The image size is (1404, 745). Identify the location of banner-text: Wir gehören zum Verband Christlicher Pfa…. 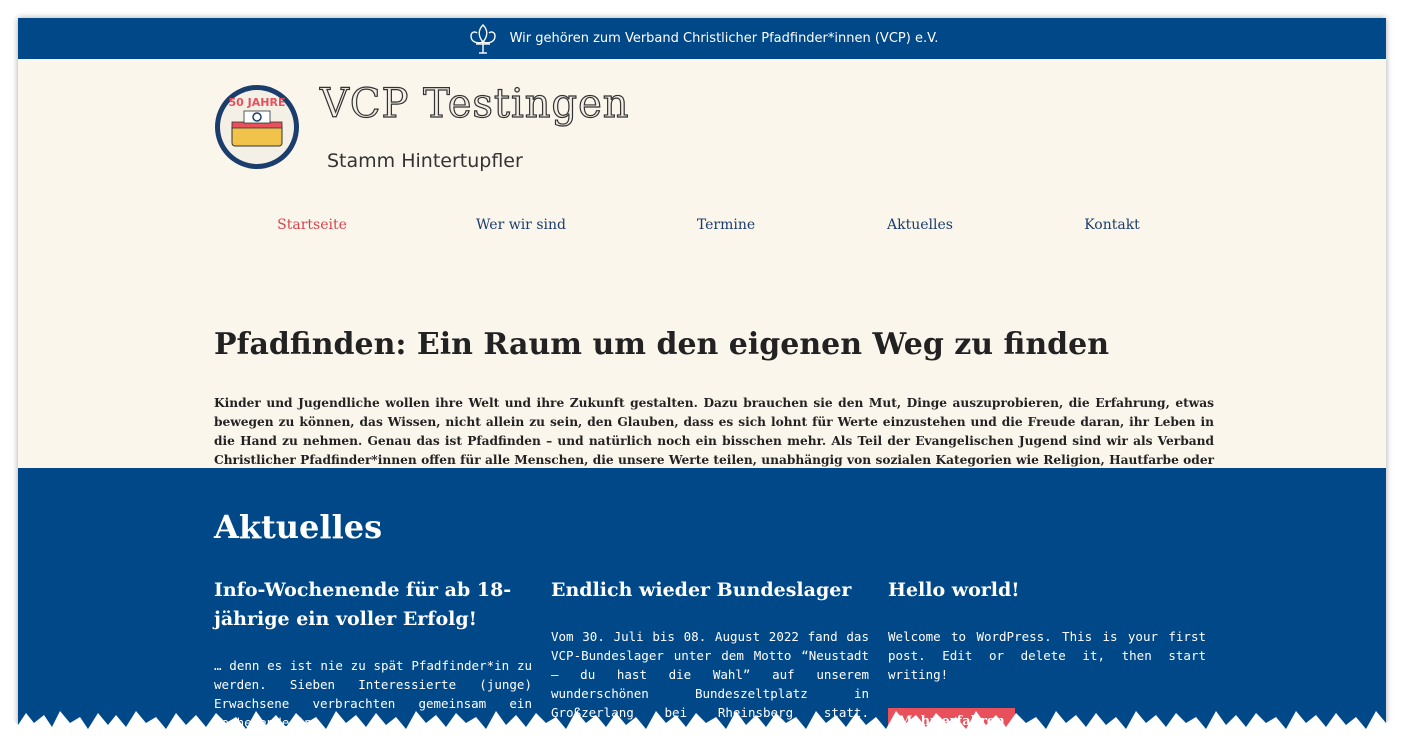
(724, 38).